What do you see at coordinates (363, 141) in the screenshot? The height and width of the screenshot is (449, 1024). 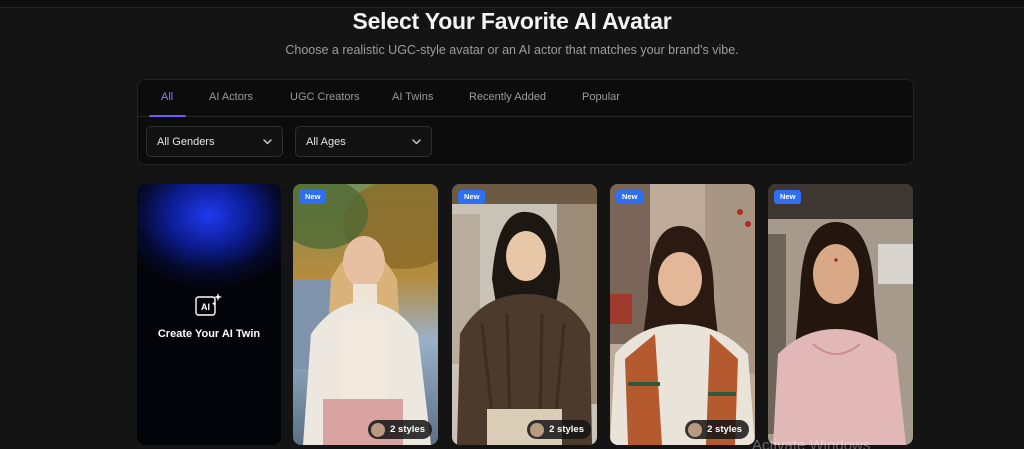 I see `age-select: All Ages` at bounding box center [363, 141].